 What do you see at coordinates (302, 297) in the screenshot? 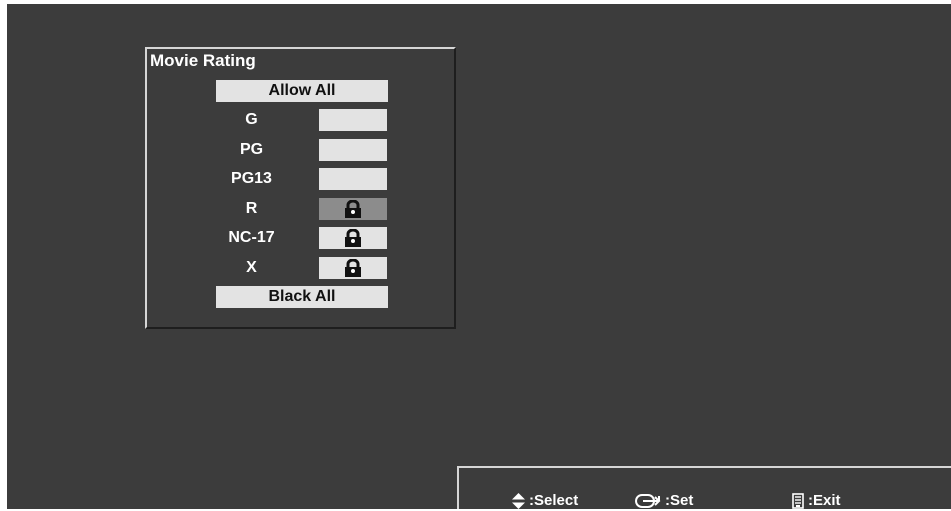
I see `block-all-button: Black All` at bounding box center [302, 297].